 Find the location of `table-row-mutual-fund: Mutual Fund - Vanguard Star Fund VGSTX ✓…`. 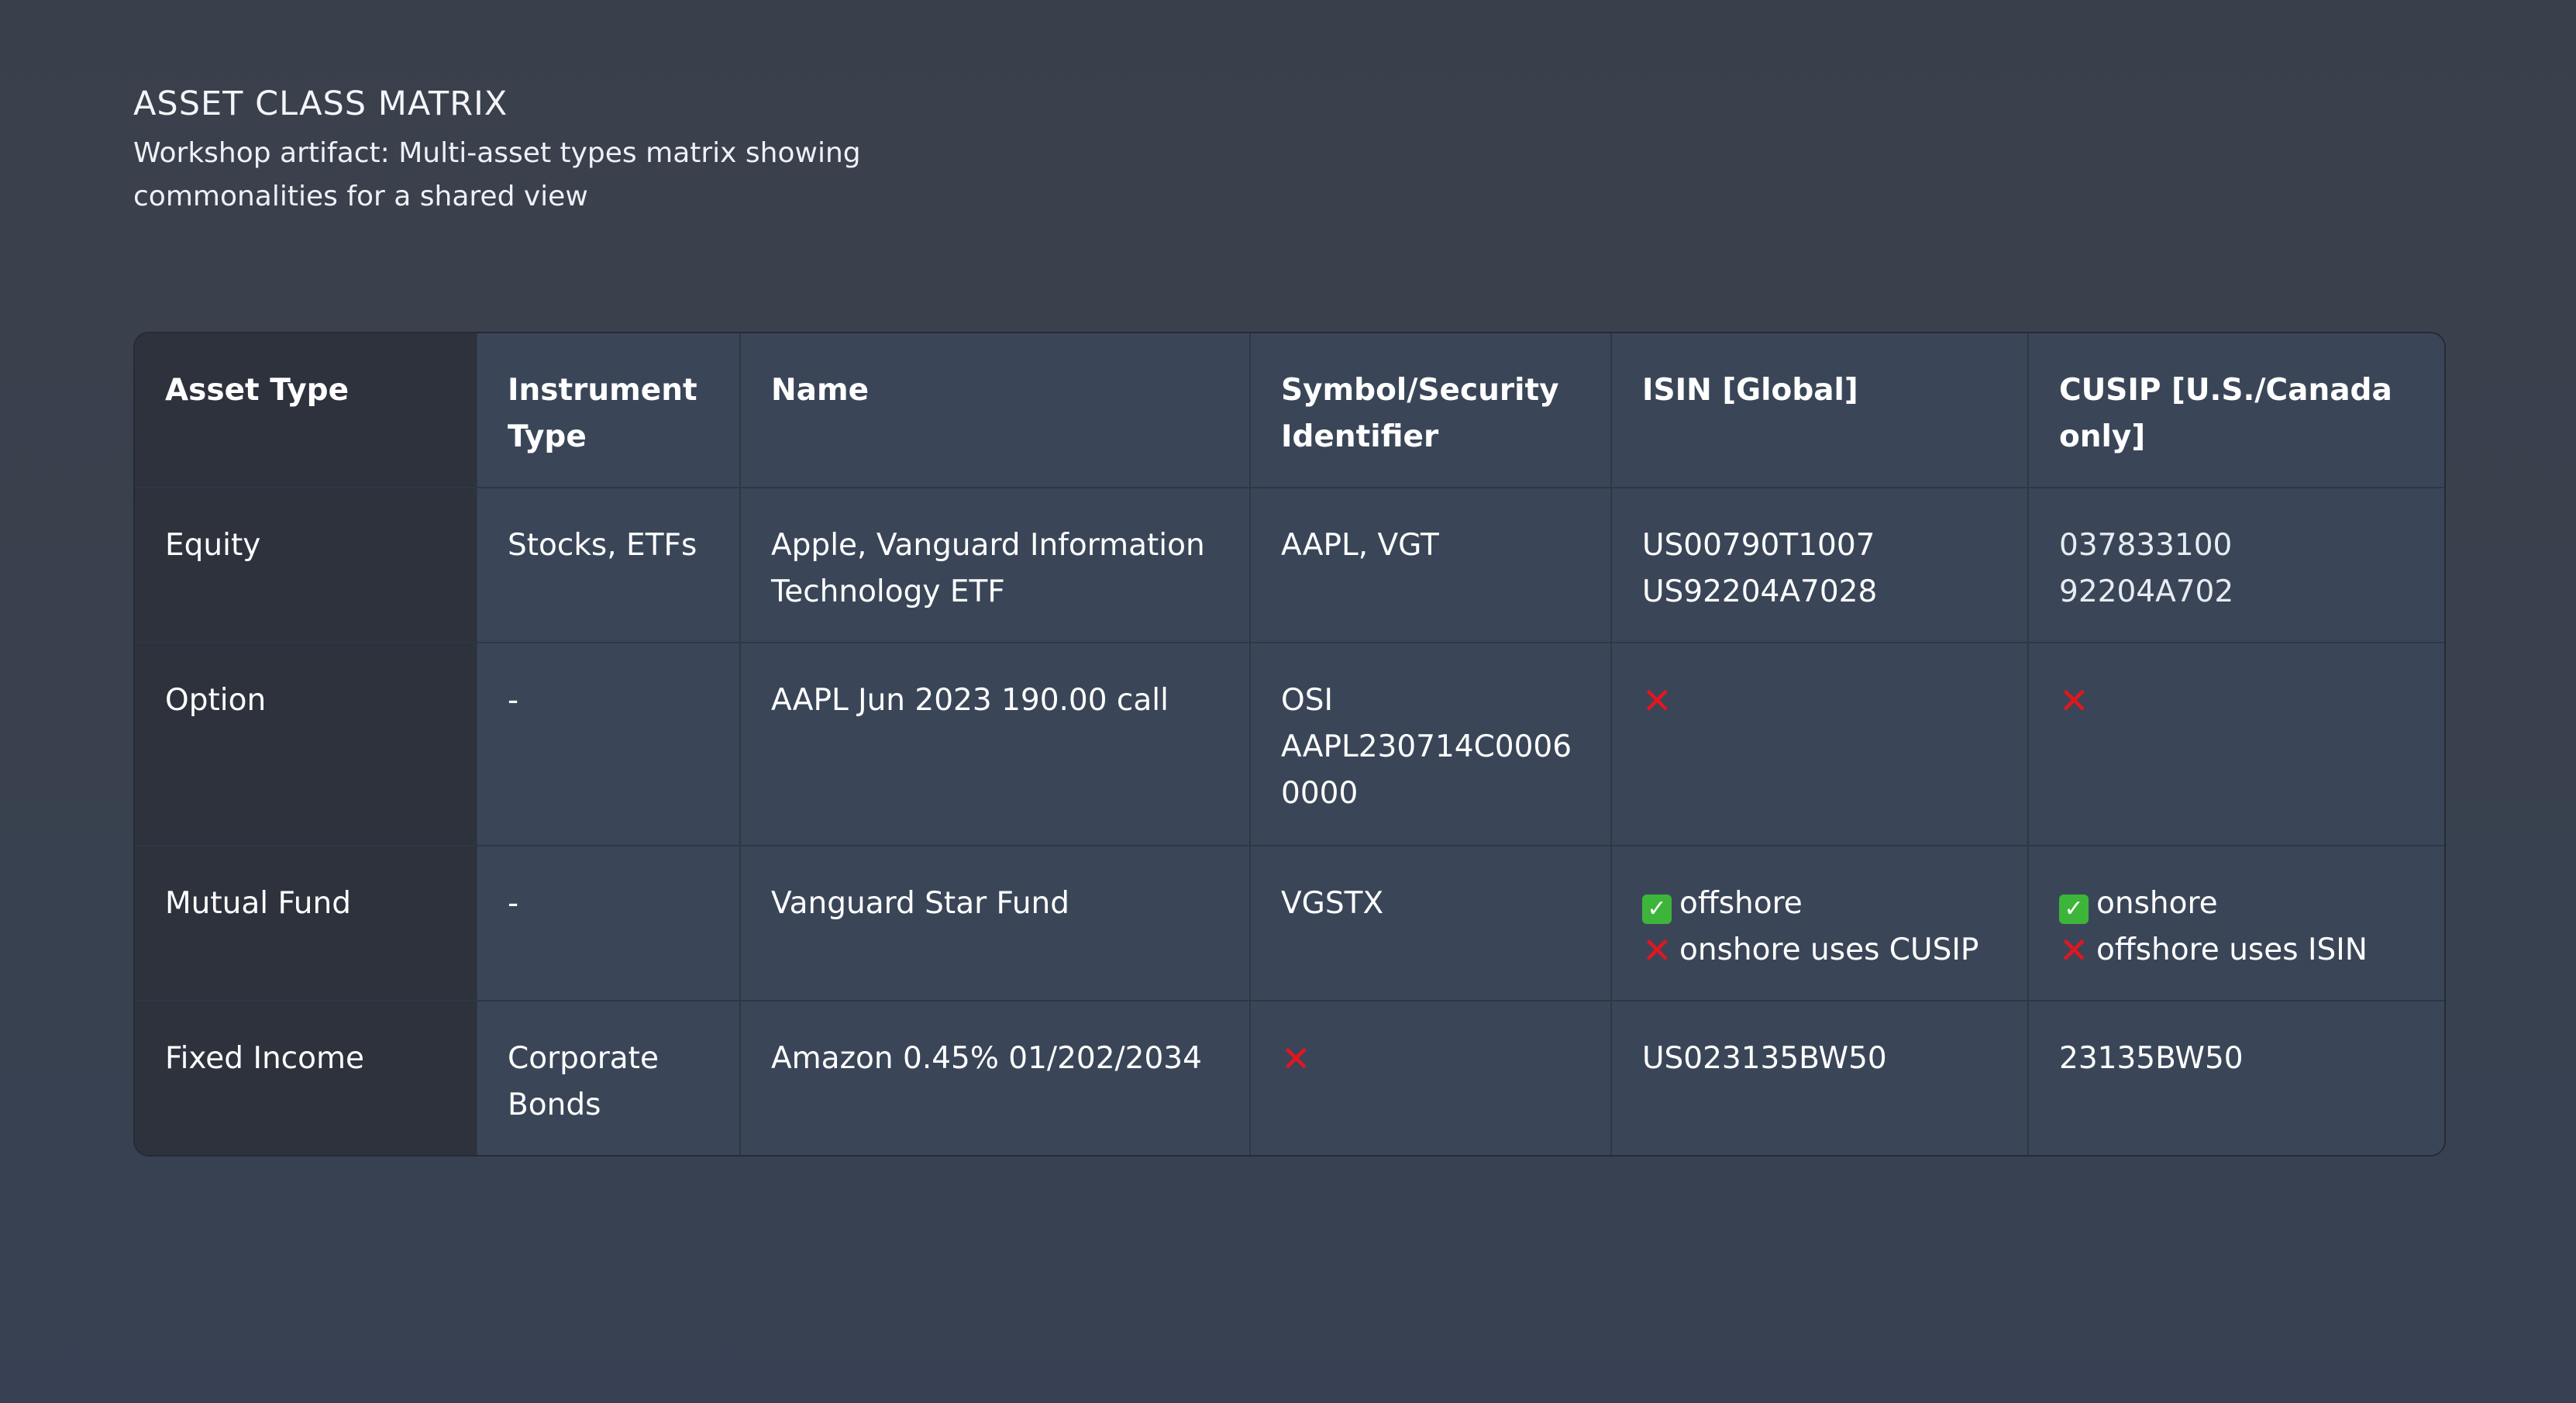

table-row-mutual-fund: Mutual Fund - Vanguard Star Fund VGSTX ✓… is located at coordinates (1289, 924).